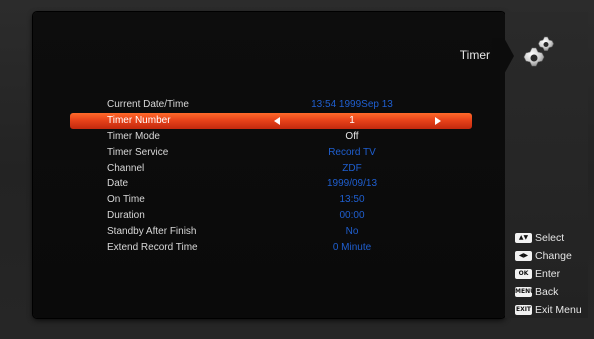 This screenshot has width=594, height=339. What do you see at coordinates (271, 216) in the screenshot?
I see `menu-row-duration: Duration 00:00` at bounding box center [271, 216].